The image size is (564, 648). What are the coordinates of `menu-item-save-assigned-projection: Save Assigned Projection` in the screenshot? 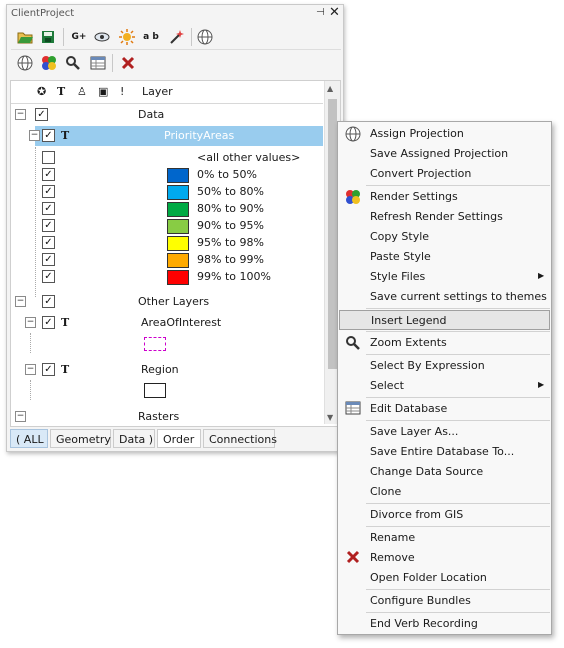 It's located at (444, 154).